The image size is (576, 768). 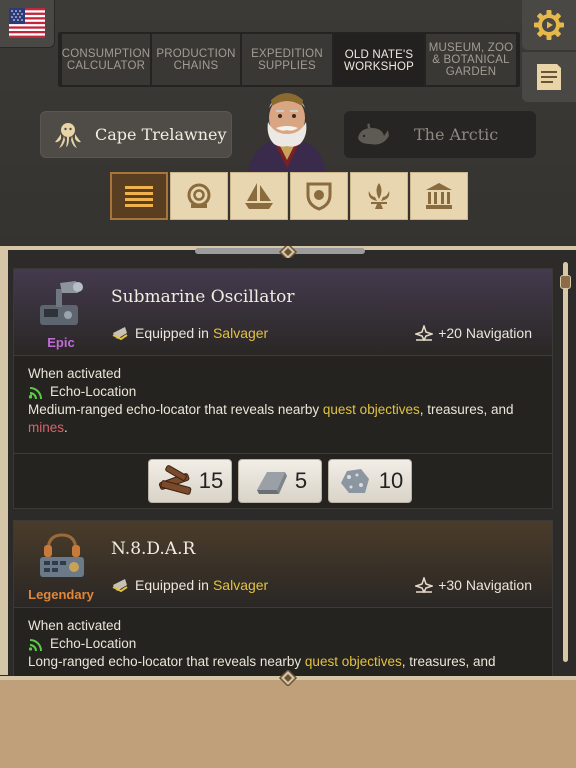 I want to click on tab-label: GARDEN, so click(x=471, y=71).